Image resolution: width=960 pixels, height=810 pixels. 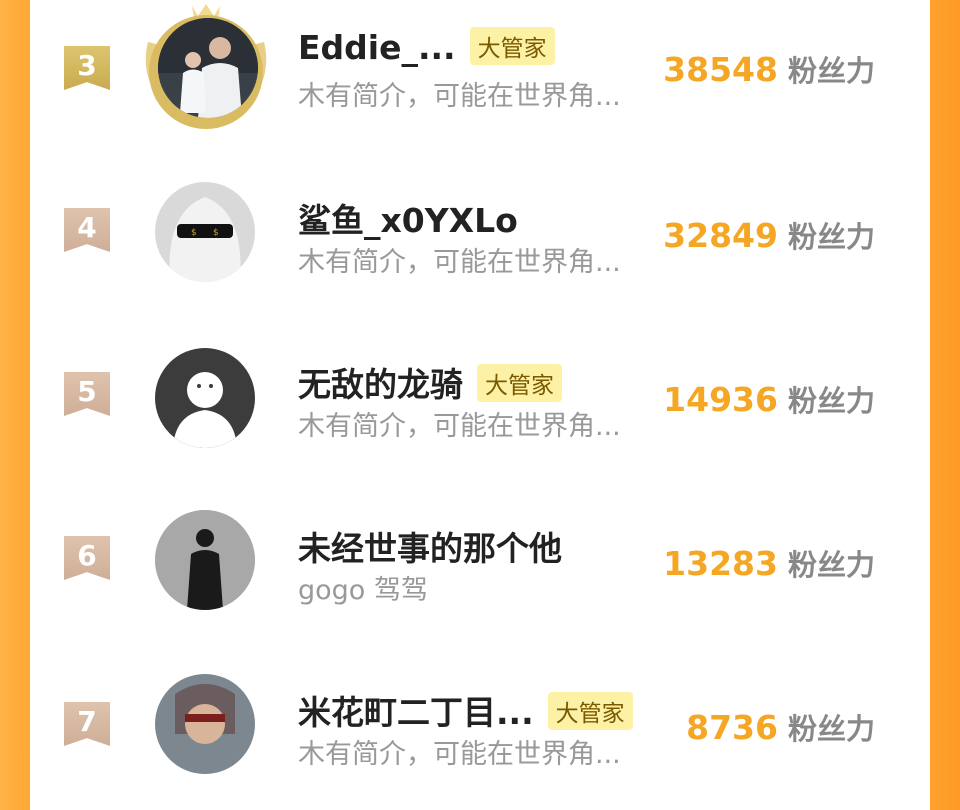 I want to click on rank-badge: 4, so click(x=87, y=230).